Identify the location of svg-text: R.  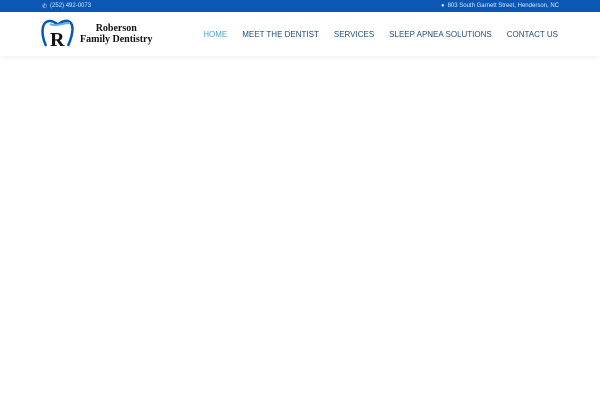
(57, 39).